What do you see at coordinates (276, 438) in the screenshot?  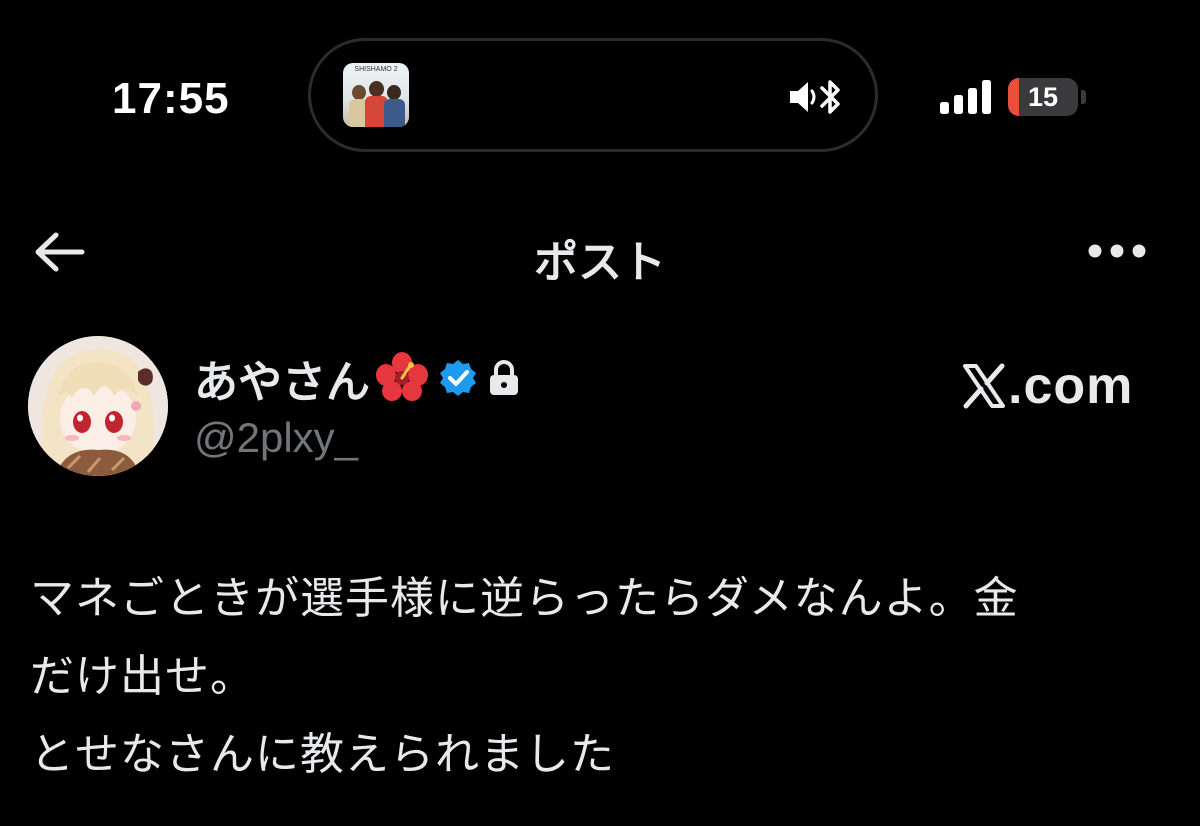 I see `author-handle: @2plxy_` at bounding box center [276, 438].